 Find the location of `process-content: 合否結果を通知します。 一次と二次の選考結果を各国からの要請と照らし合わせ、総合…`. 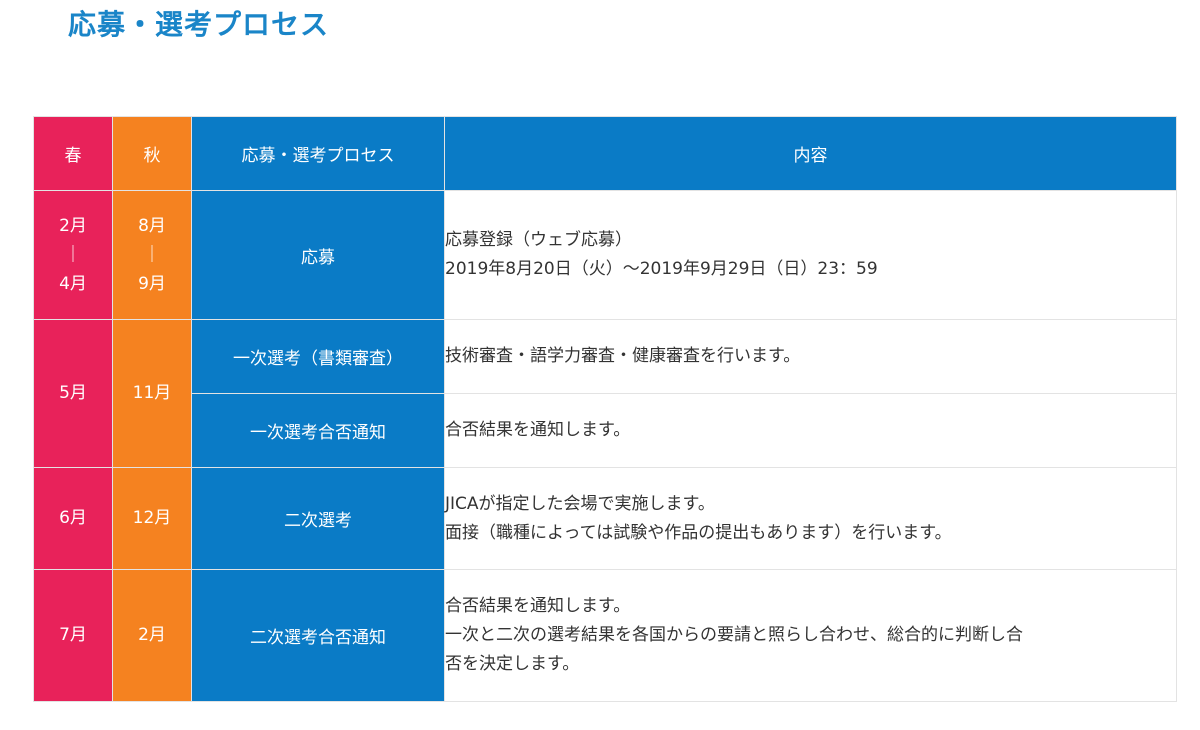

process-content: 合否結果を通知します。 一次と二次の選考結果を各国からの要請と照らし合わせ、総合… is located at coordinates (810, 635).